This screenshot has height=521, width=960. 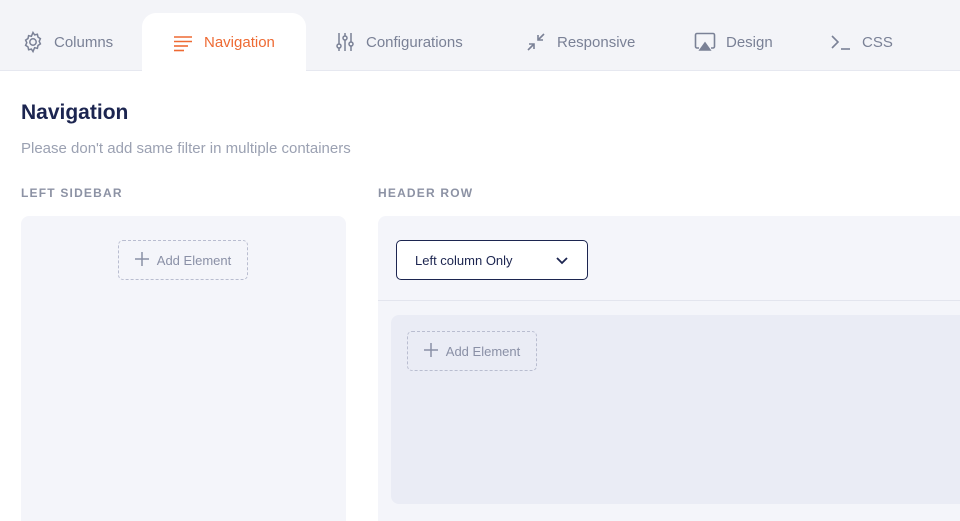 I want to click on tab-design: Design, so click(x=733, y=42).